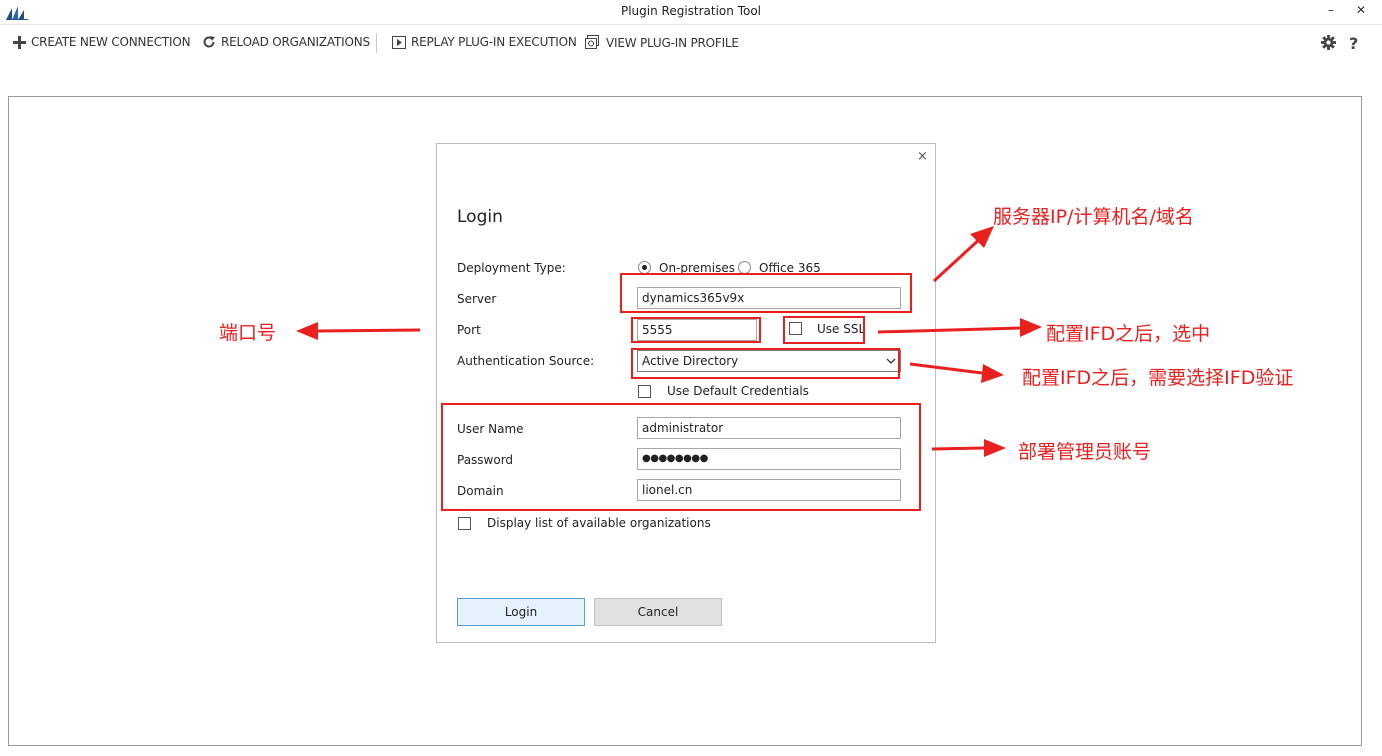  I want to click on credentials-annotation: 部署管理员账号, so click(1085, 452).